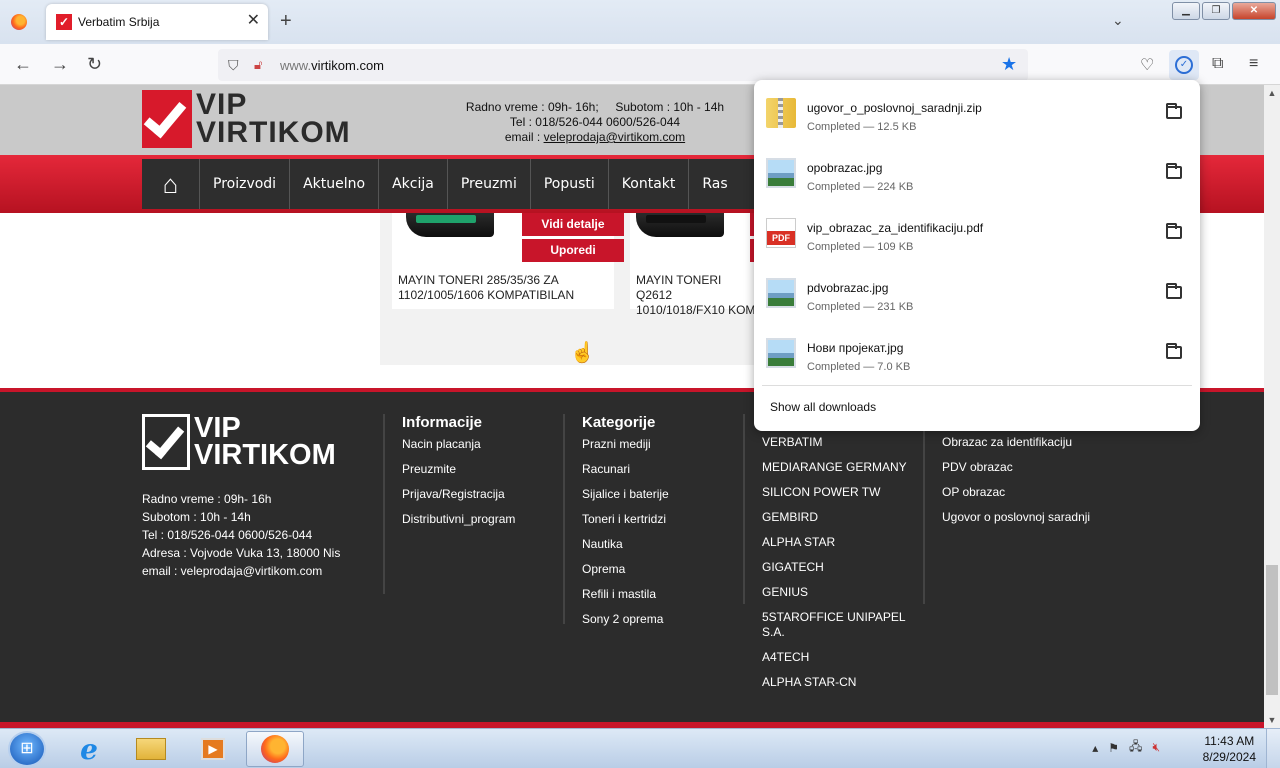  Describe the element at coordinates (977, 294) in the screenshot. I see `download-item: pdvobrazac.jpg Completed — 231 KB` at that location.